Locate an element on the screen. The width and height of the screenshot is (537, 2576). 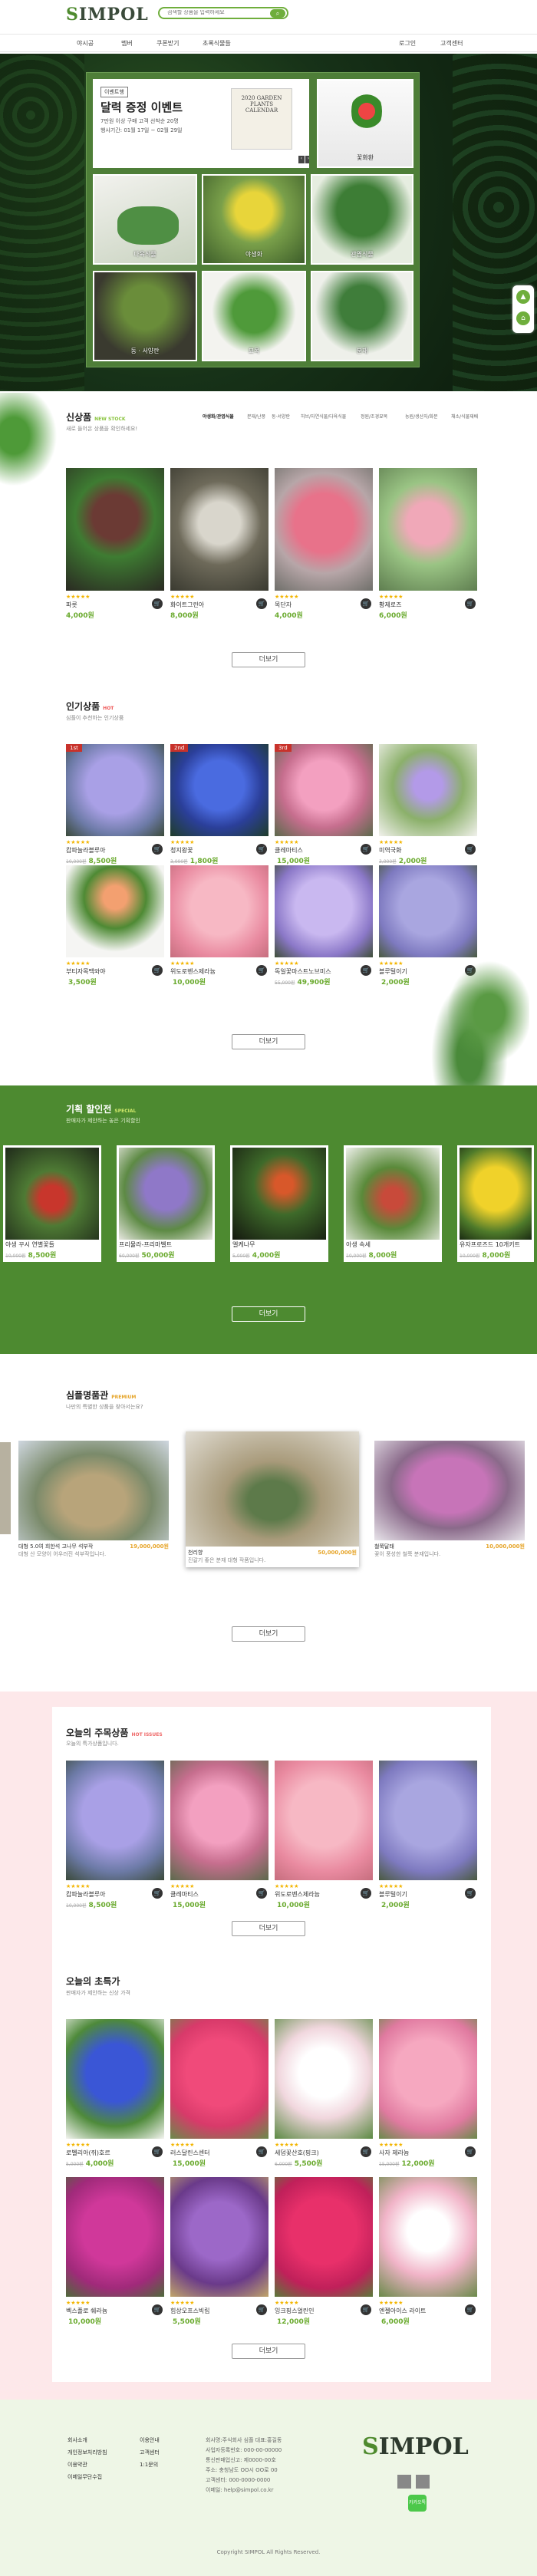
footer-links-1: 회사소개 개인정보처리방침 이용약관 이메일무단수집 is located at coordinates (87, 2460).